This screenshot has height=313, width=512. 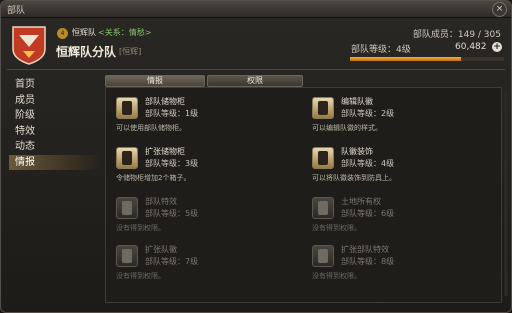 I want to click on action-desc: 令储物柜增加2个箱子。, so click(x=153, y=178).